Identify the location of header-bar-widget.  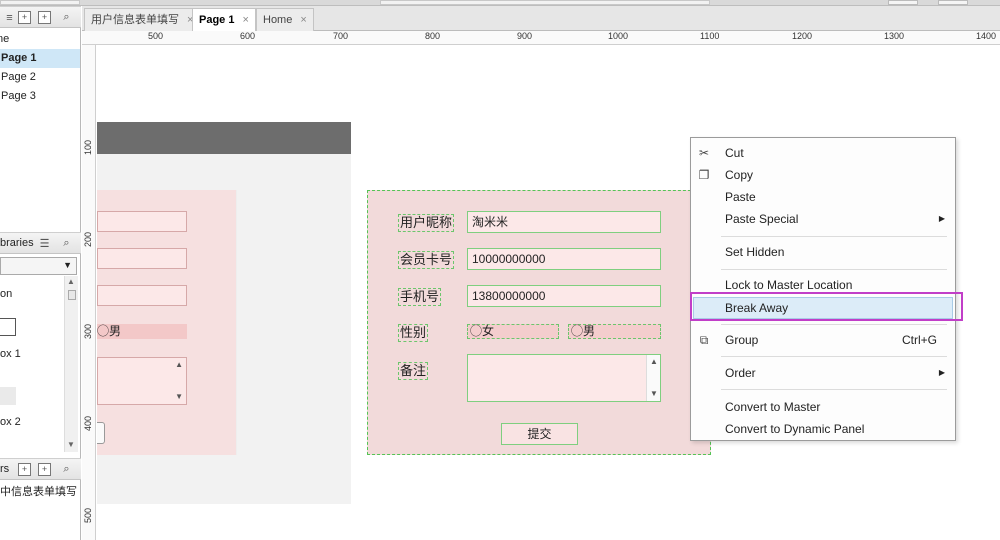
(224, 138).